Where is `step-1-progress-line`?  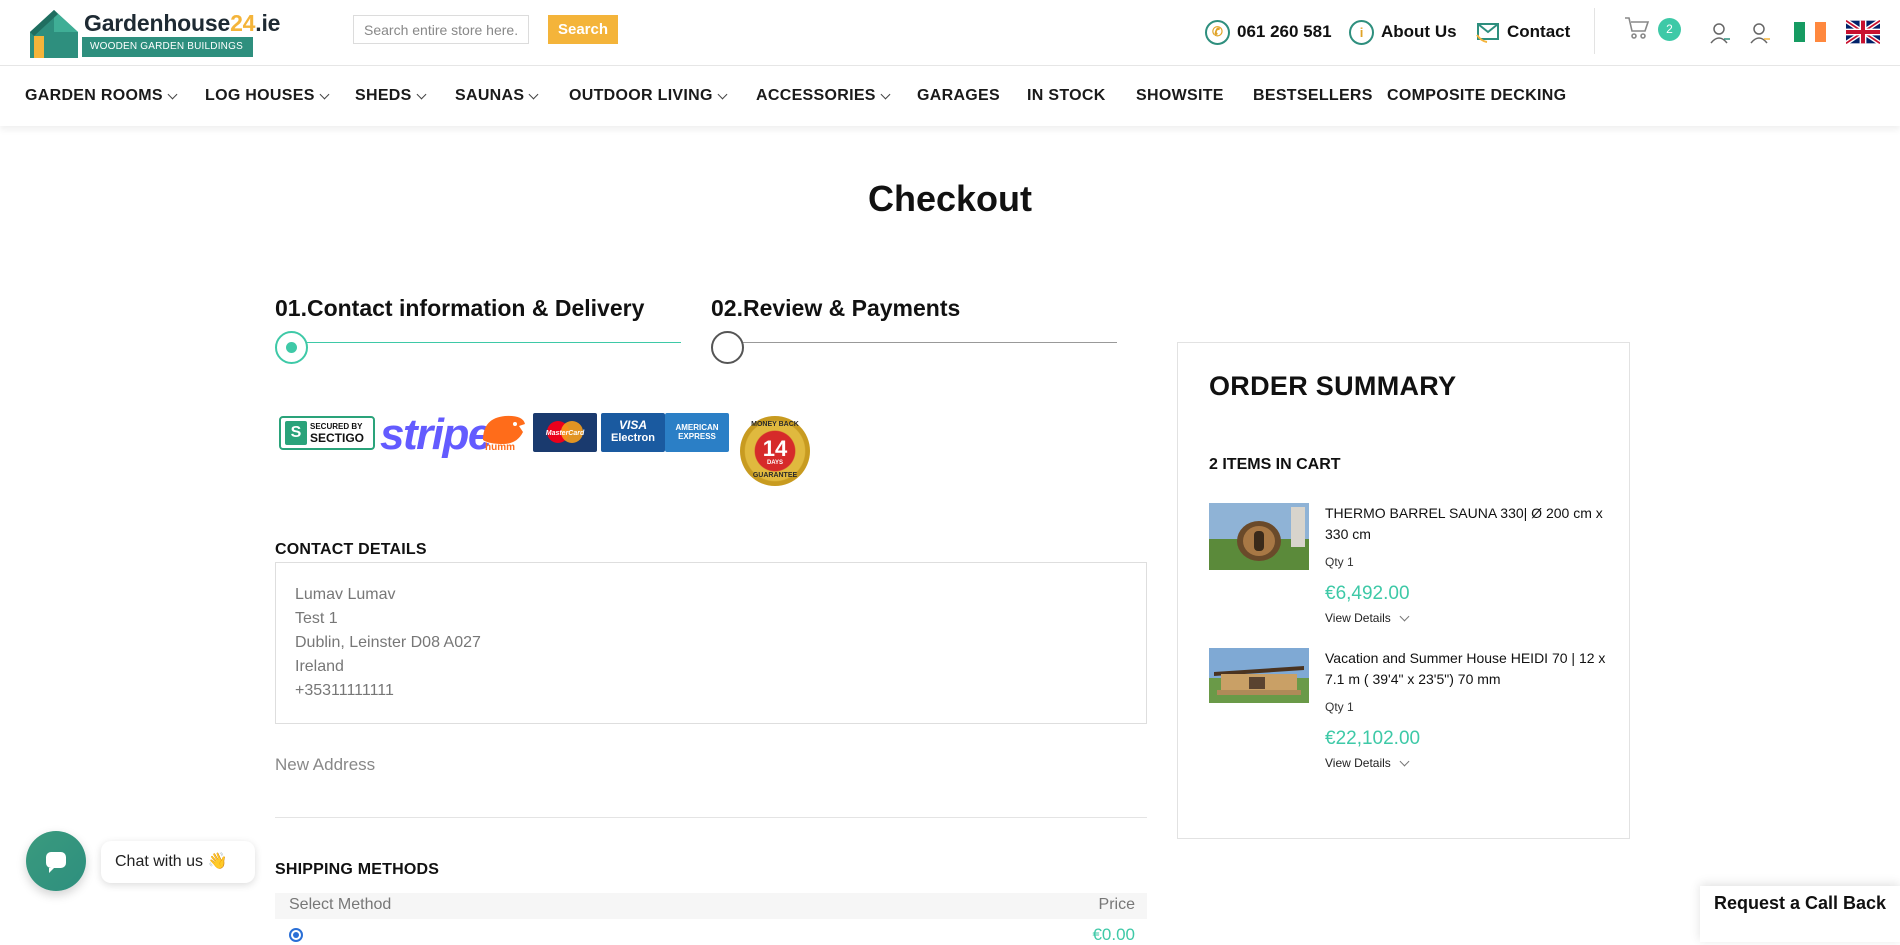 step-1-progress-line is located at coordinates (486, 342).